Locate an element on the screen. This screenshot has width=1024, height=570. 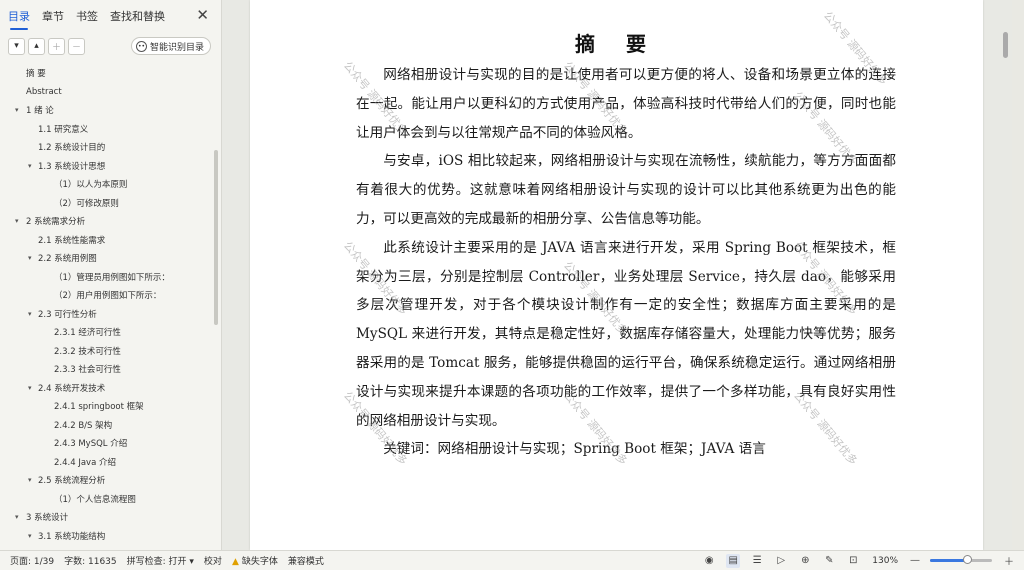
toc-item: ▾ 2 系统需求分析 is located at coordinates (107, 221).